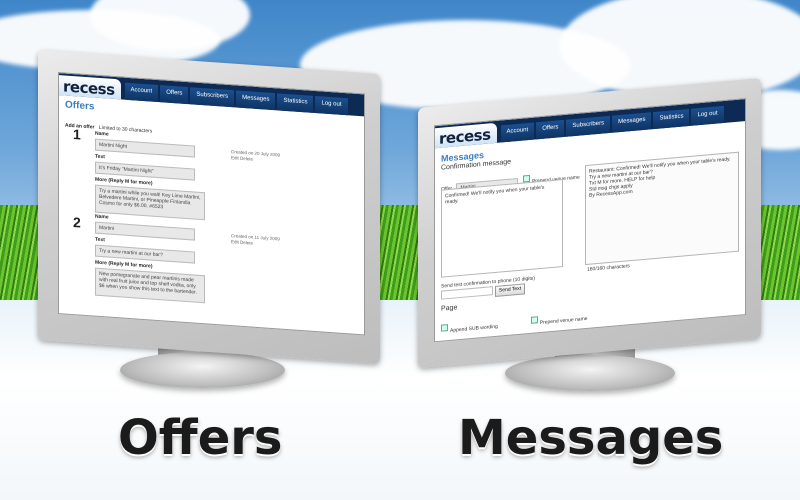  What do you see at coordinates (449, 308) in the screenshot?
I see `page-heading: Page` at bounding box center [449, 308].